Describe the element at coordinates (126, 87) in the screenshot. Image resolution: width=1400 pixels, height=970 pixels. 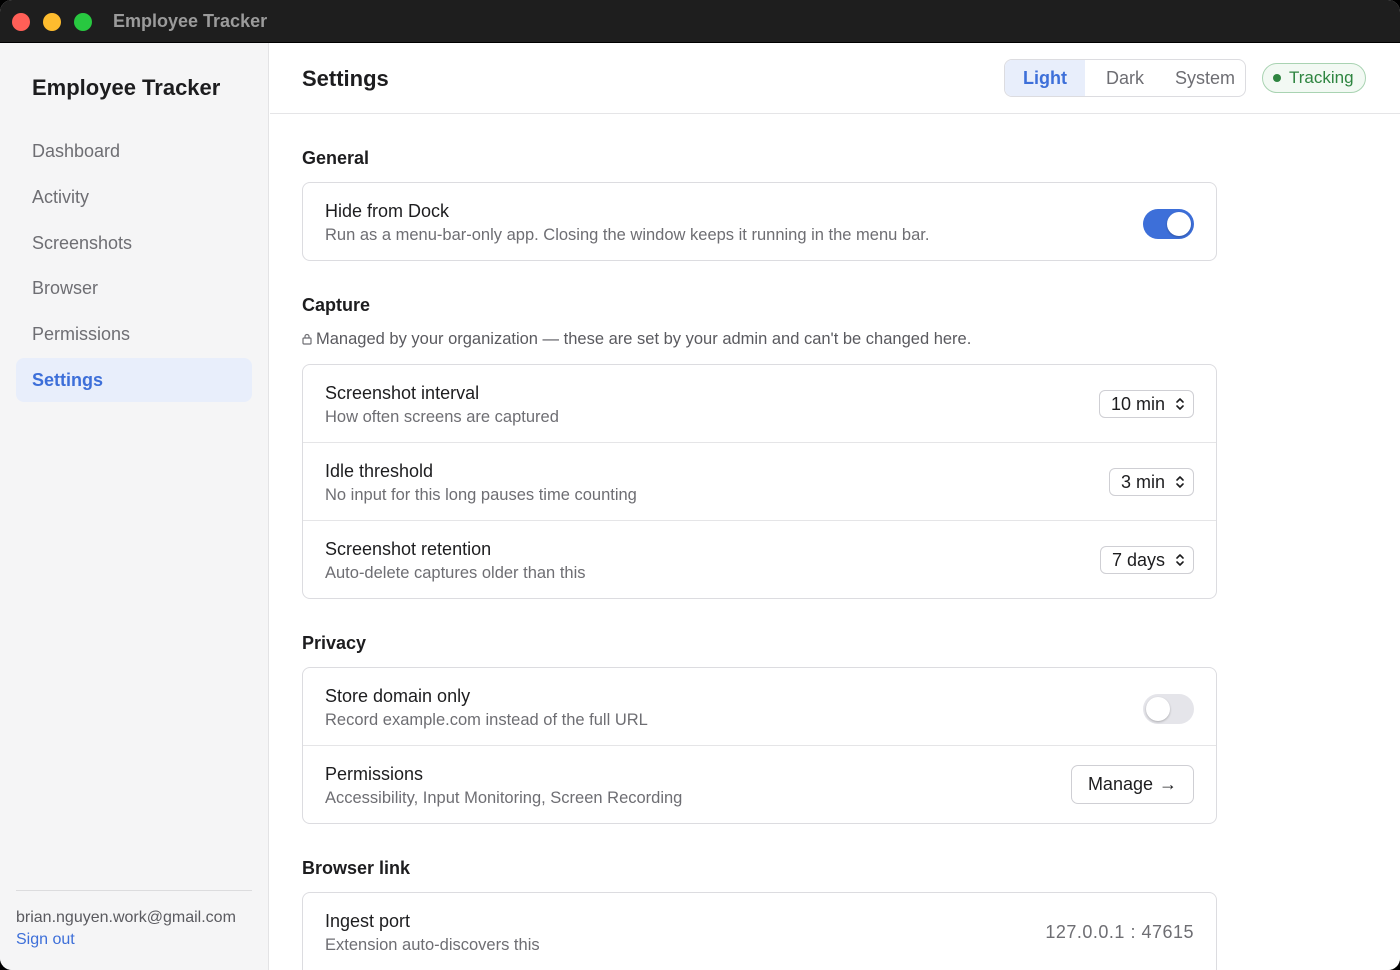
I see `app-brand: Employee Tracker` at that location.